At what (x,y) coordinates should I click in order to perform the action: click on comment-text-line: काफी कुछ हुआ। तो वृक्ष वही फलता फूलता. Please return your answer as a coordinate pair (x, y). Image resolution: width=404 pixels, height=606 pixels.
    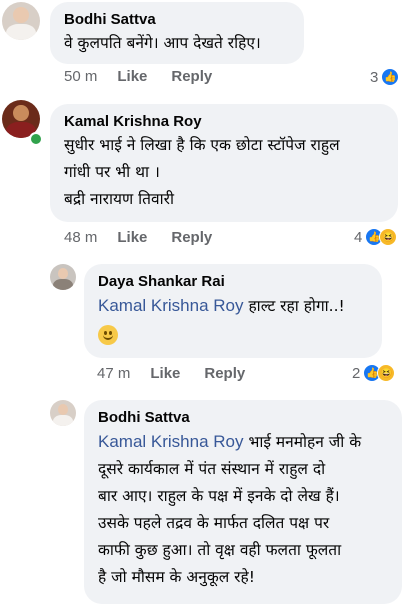
    Looking at the image, I should click on (220, 550).